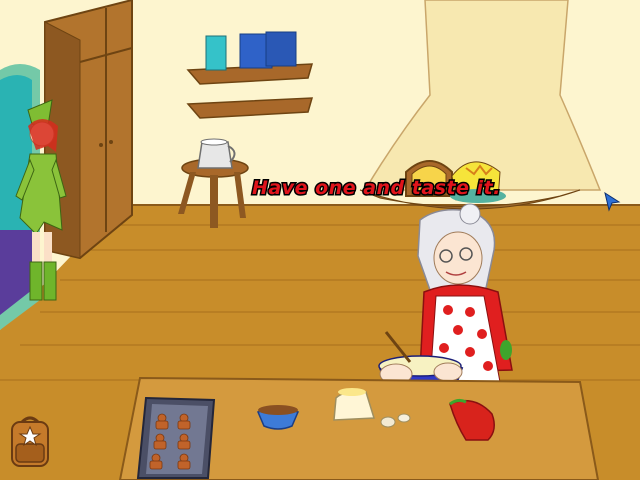 Image resolution: width=640 pixels, height=480 pixels. Describe the element at coordinates (216, 53) in the screenshot. I see `teal-jar` at that location.